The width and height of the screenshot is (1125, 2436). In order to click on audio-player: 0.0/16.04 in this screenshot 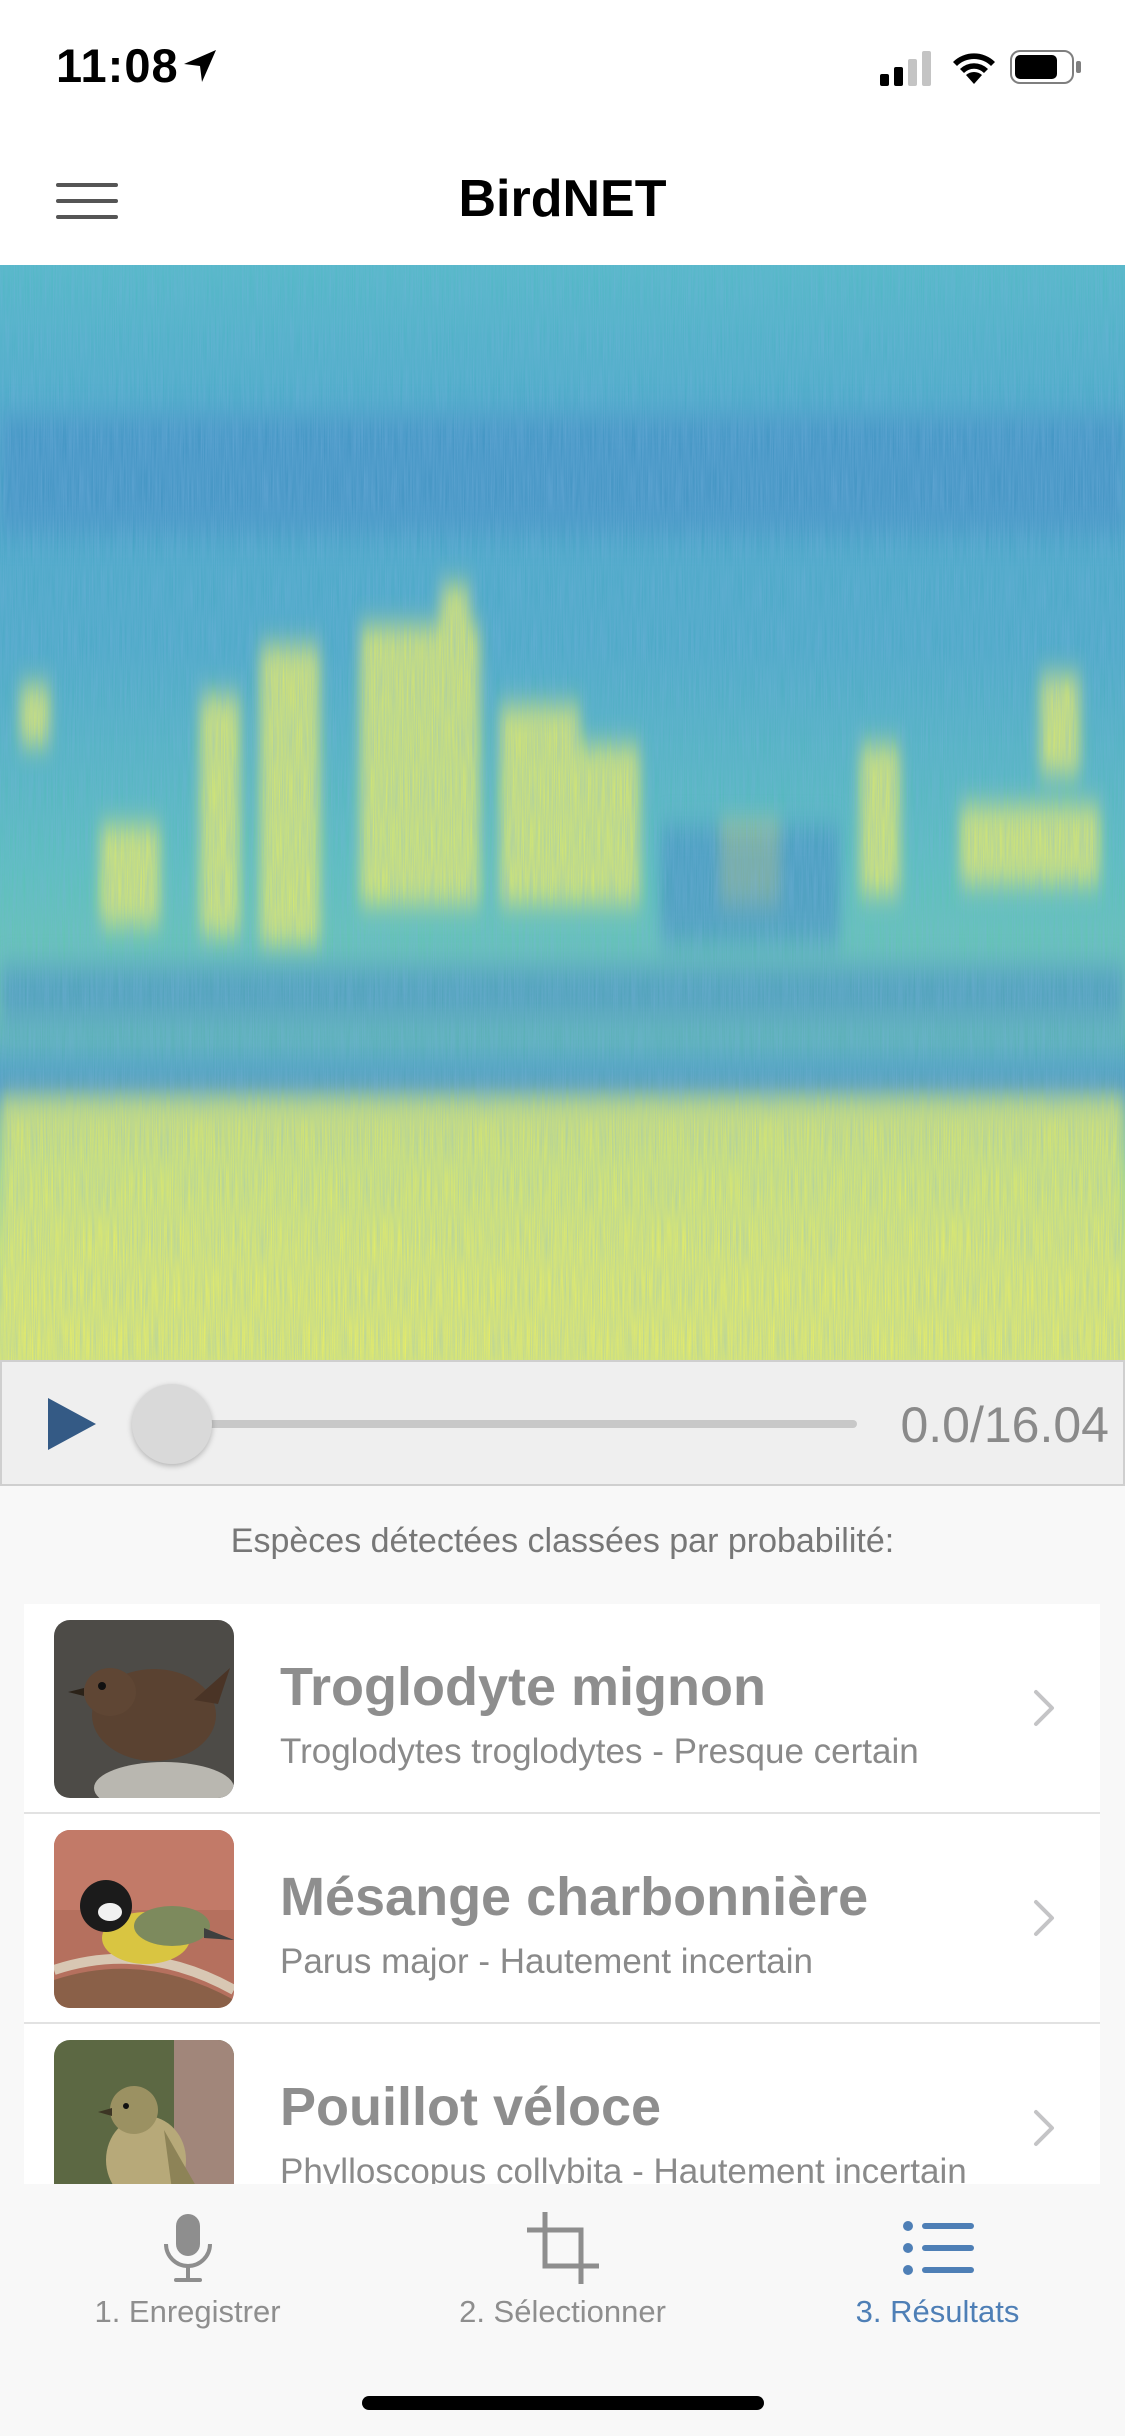, I will do `click(562, 1423)`.